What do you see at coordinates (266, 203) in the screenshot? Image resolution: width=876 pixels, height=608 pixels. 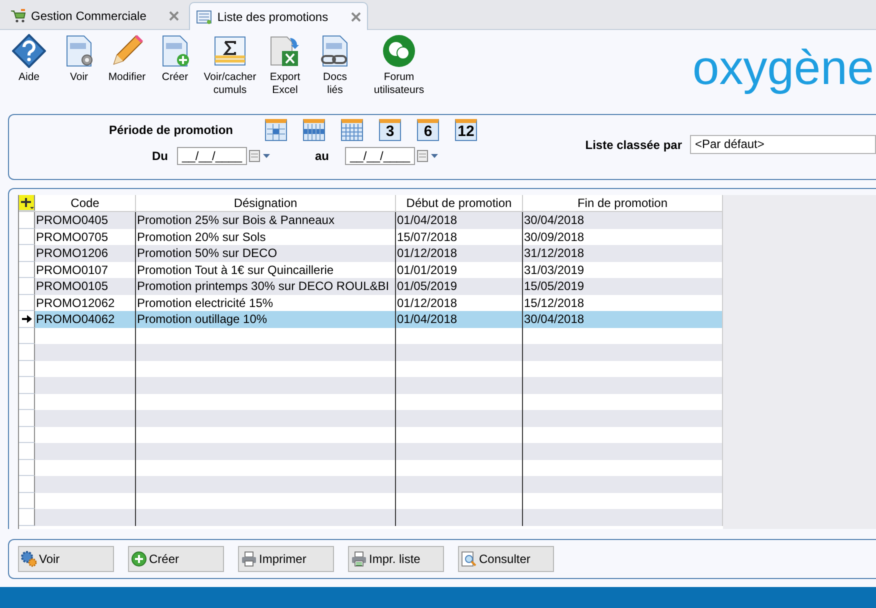 I see `column-header: Désignation` at bounding box center [266, 203].